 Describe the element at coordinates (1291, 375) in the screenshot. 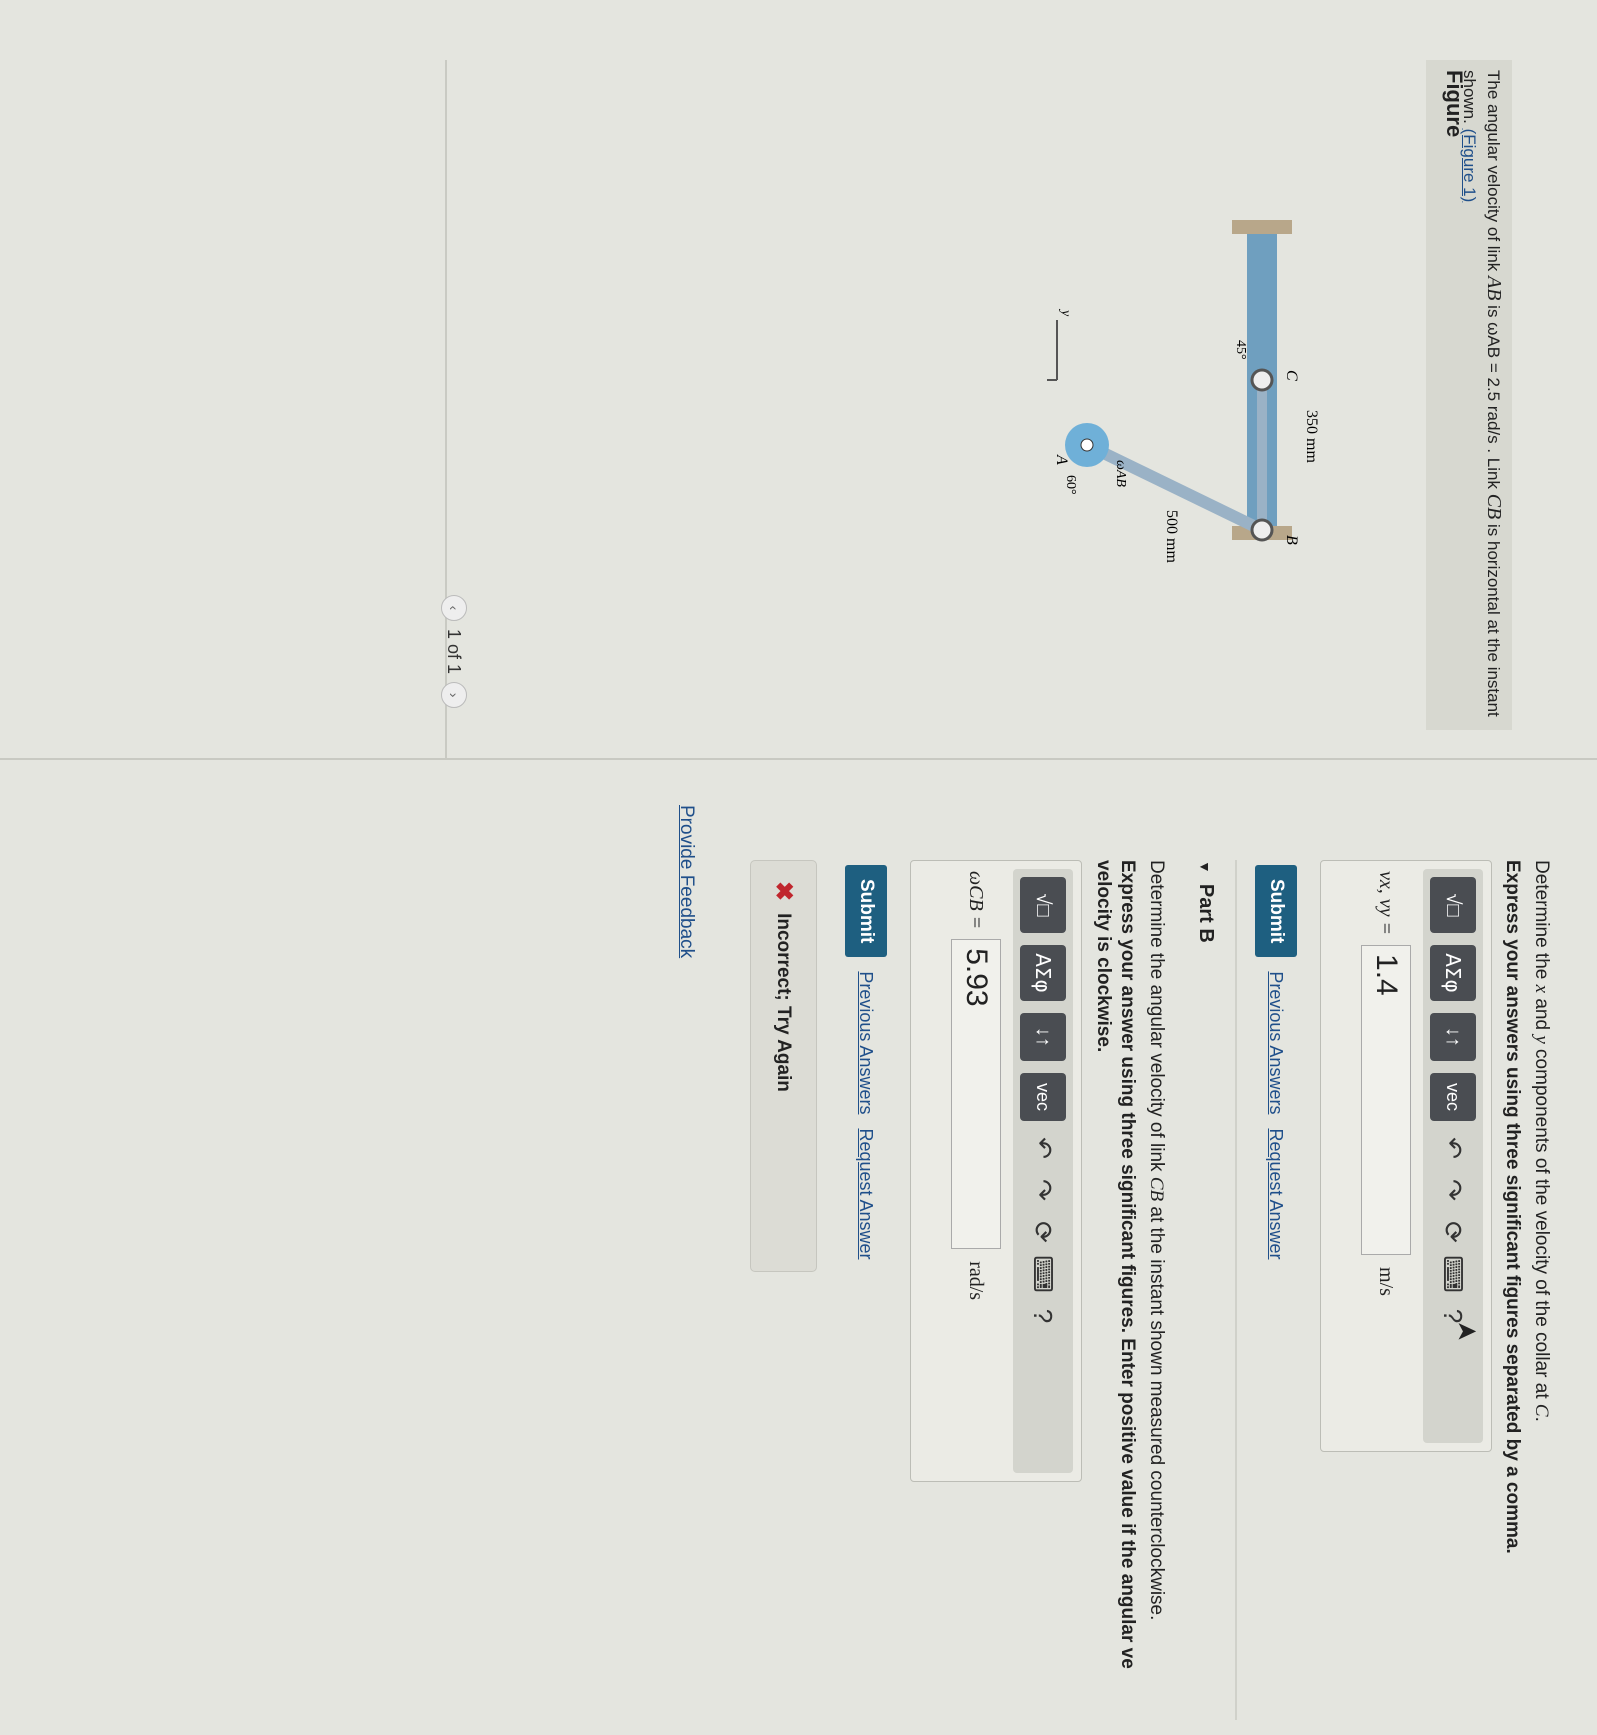

I see `label-c: C` at that location.